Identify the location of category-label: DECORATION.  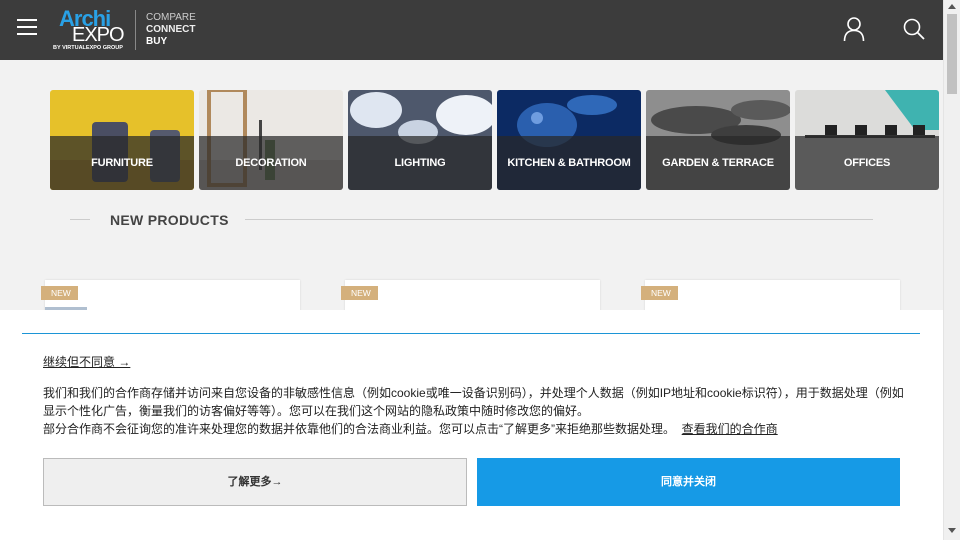
(271, 163).